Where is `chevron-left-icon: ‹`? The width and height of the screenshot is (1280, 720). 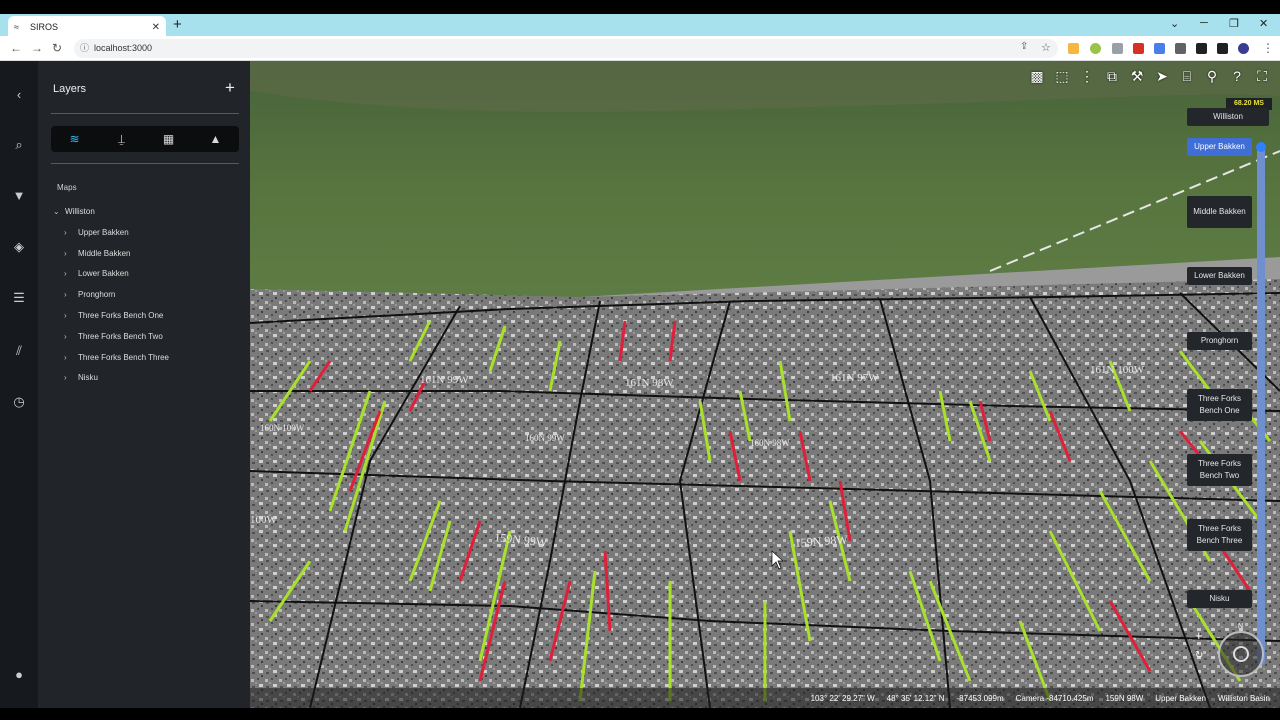 chevron-left-icon: ‹ is located at coordinates (19, 95).